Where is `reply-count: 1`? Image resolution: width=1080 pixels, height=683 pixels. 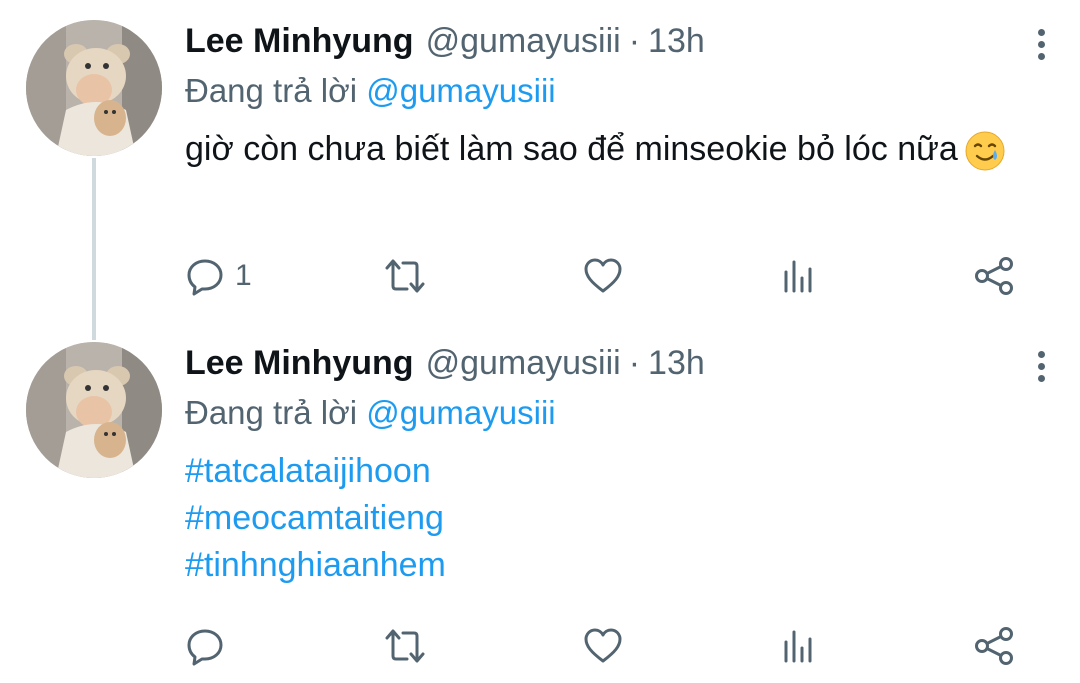
reply-count: 1 is located at coordinates (243, 275).